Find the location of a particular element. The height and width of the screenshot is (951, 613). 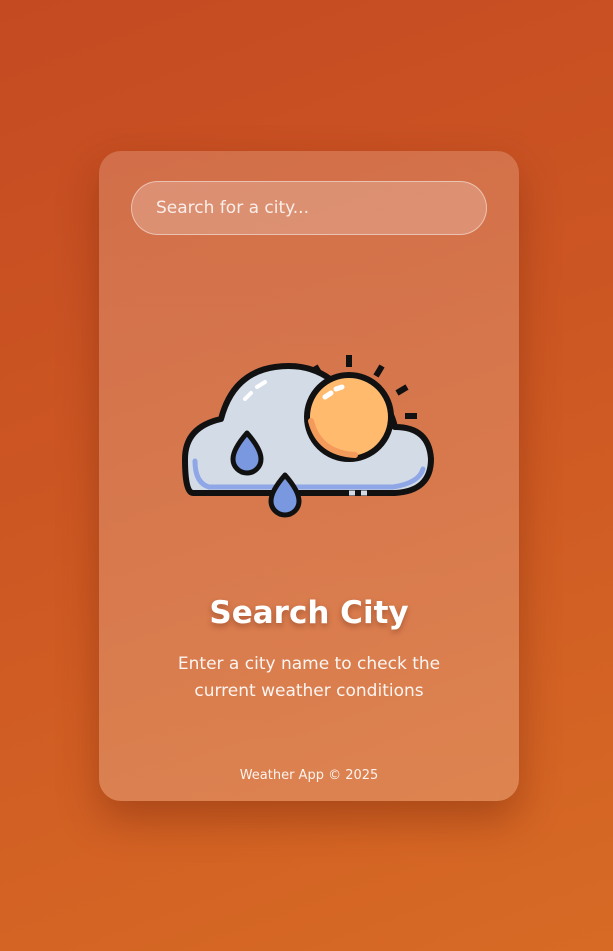

search-input is located at coordinates (309, 208).